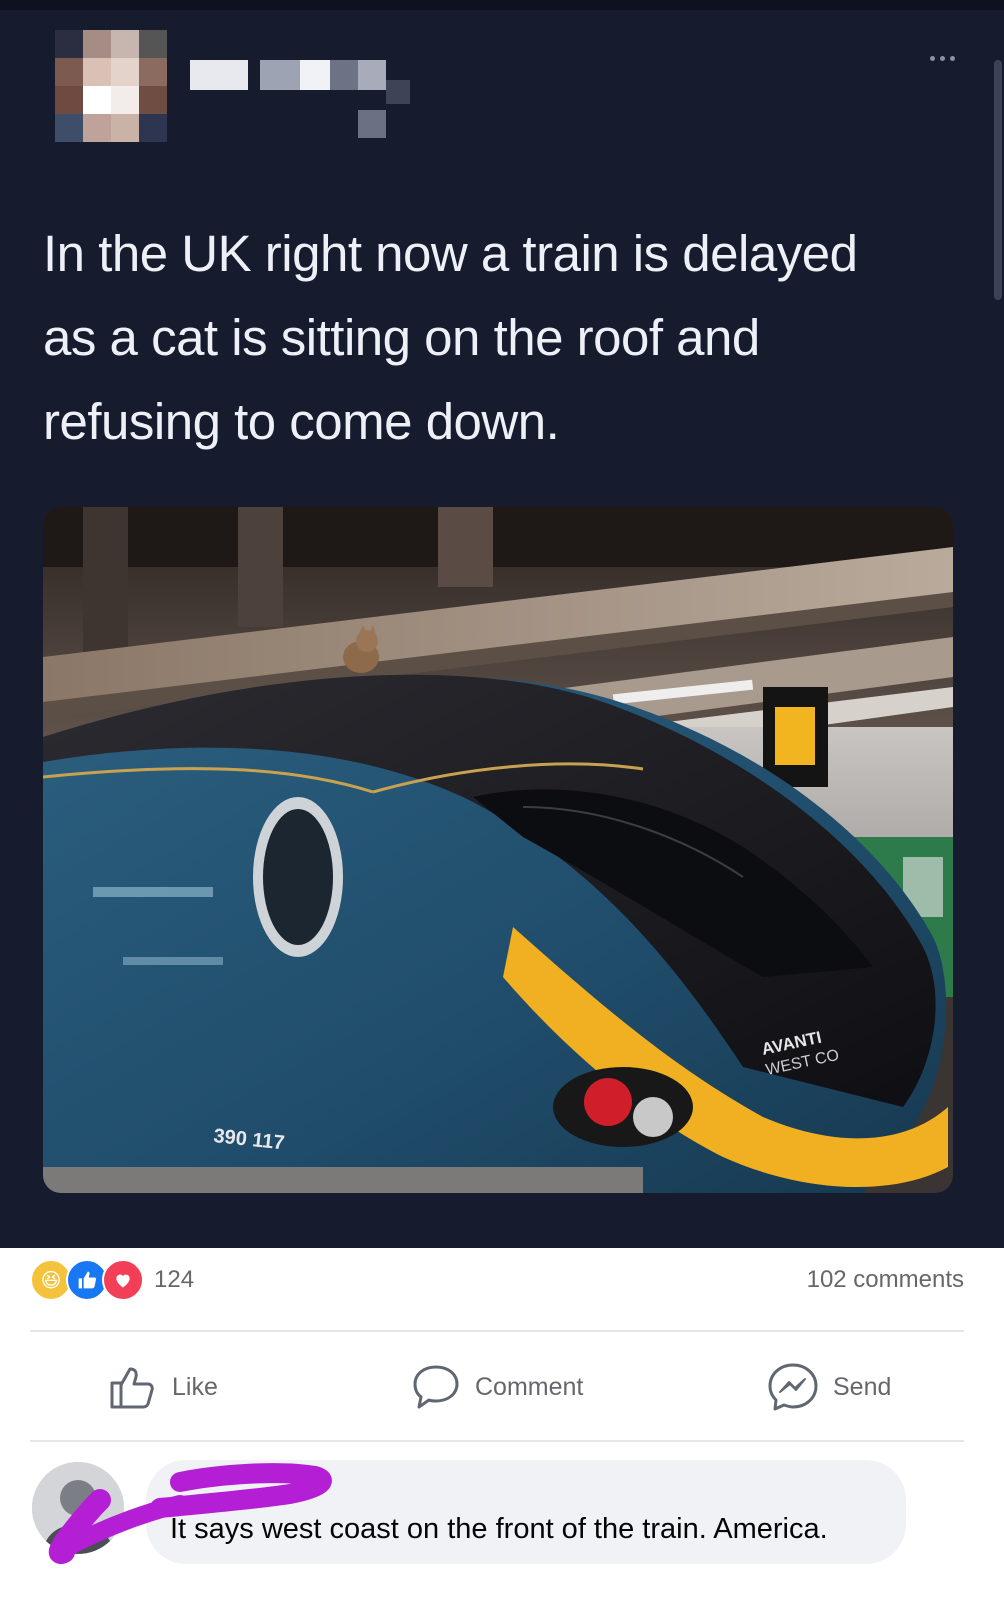 Image resolution: width=1004 pixels, height=1598 pixels. Describe the element at coordinates (942, 58) in the screenshot. I see `more-options-icon` at that location.